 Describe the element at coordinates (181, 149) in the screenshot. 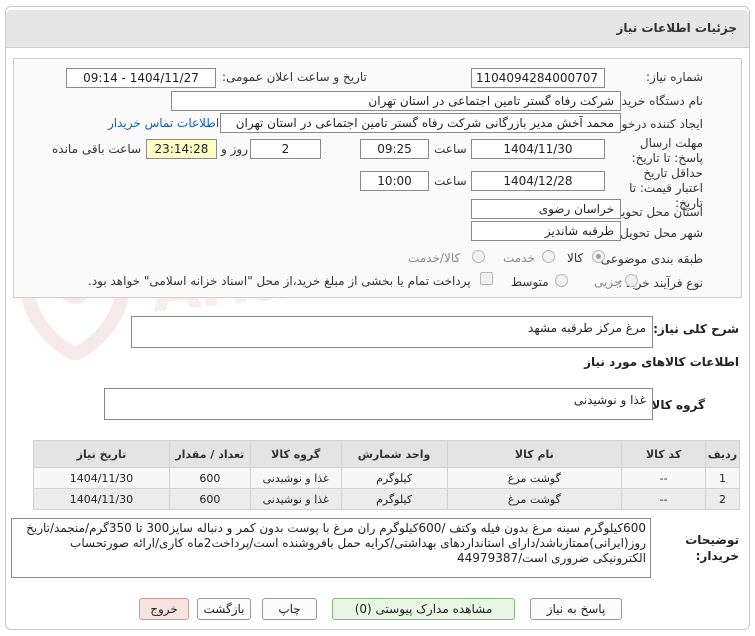

I see `remaining-time-field: 23:14:28` at that location.